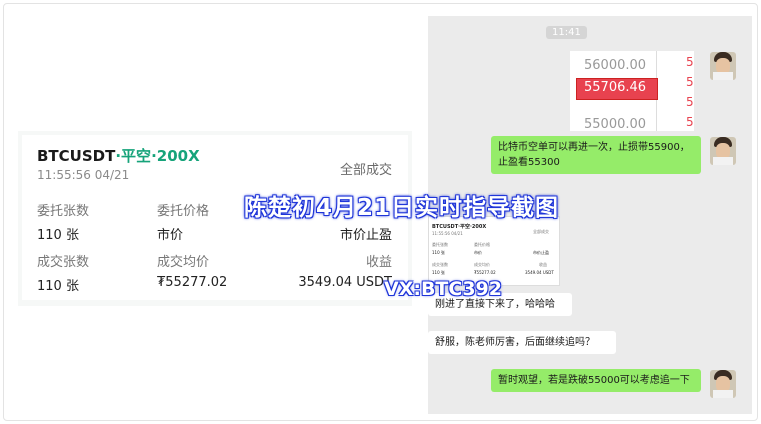  Describe the element at coordinates (183, 211) in the screenshot. I see `order-price-label: 委托价格` at that location.